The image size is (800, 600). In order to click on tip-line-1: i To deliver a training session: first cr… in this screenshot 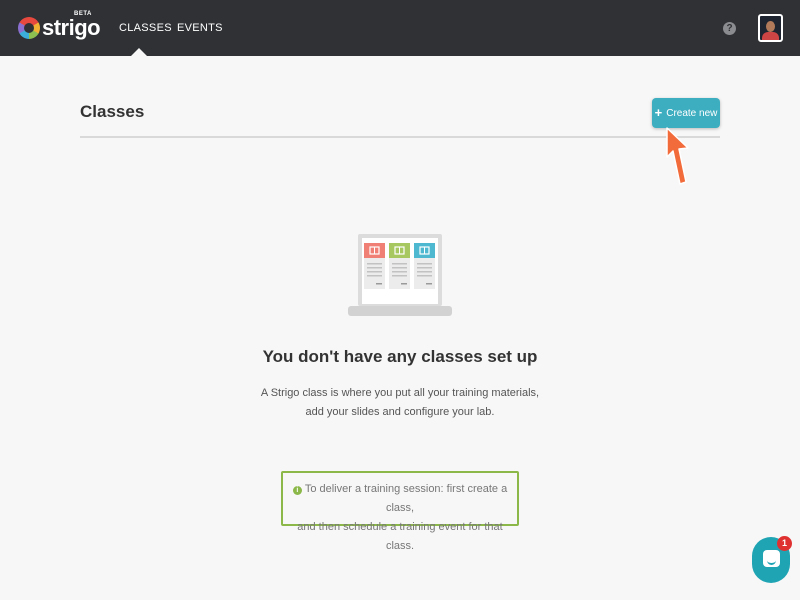, I will do `click(400, 499)`.